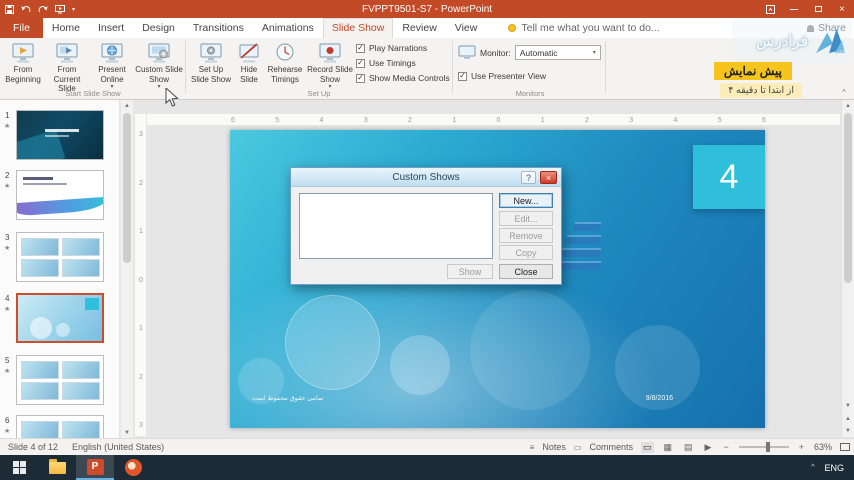  Describe the element at coordinates (409, 78) in the screenshot. I see `checkbox-label: Show Media Controls` at that location.